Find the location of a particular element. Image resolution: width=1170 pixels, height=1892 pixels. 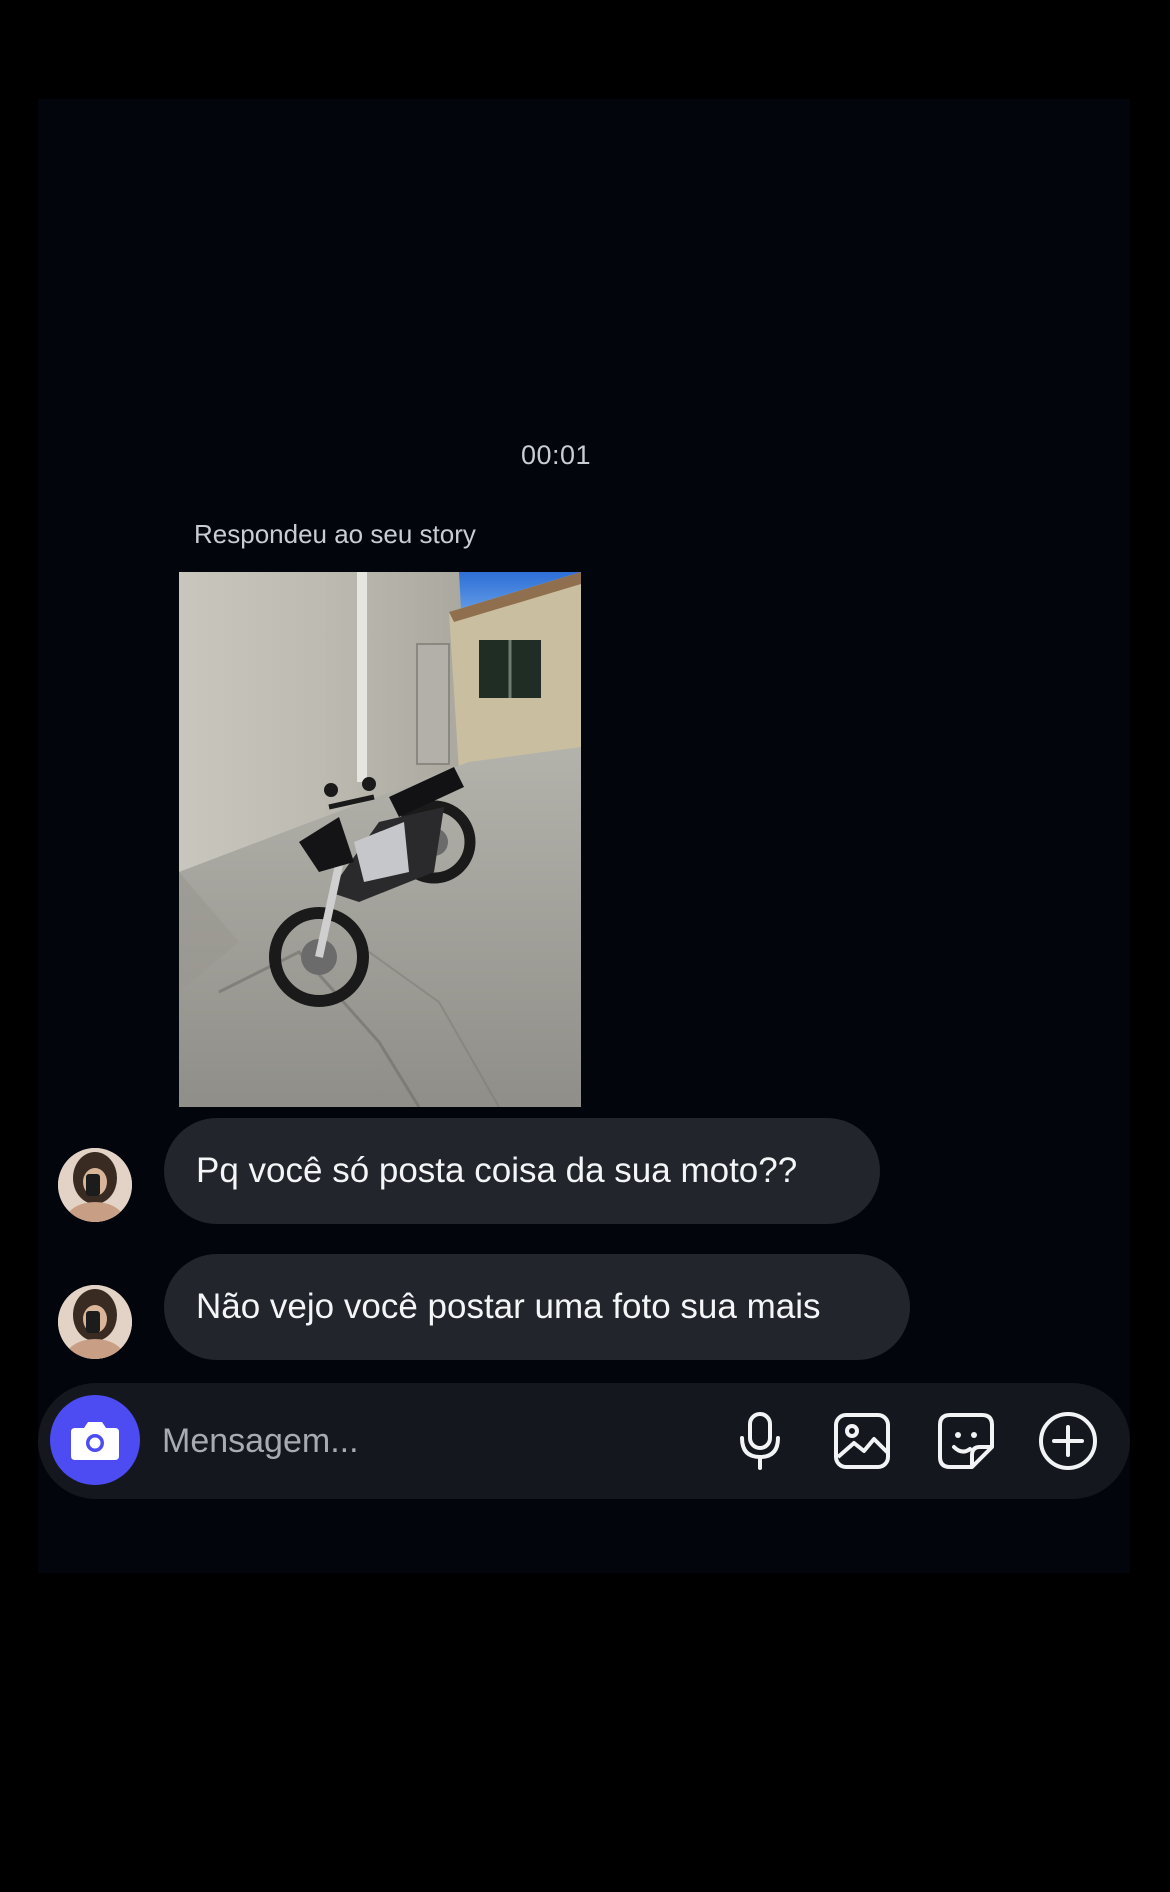

more-button is located at coordinates (1068, 1441).